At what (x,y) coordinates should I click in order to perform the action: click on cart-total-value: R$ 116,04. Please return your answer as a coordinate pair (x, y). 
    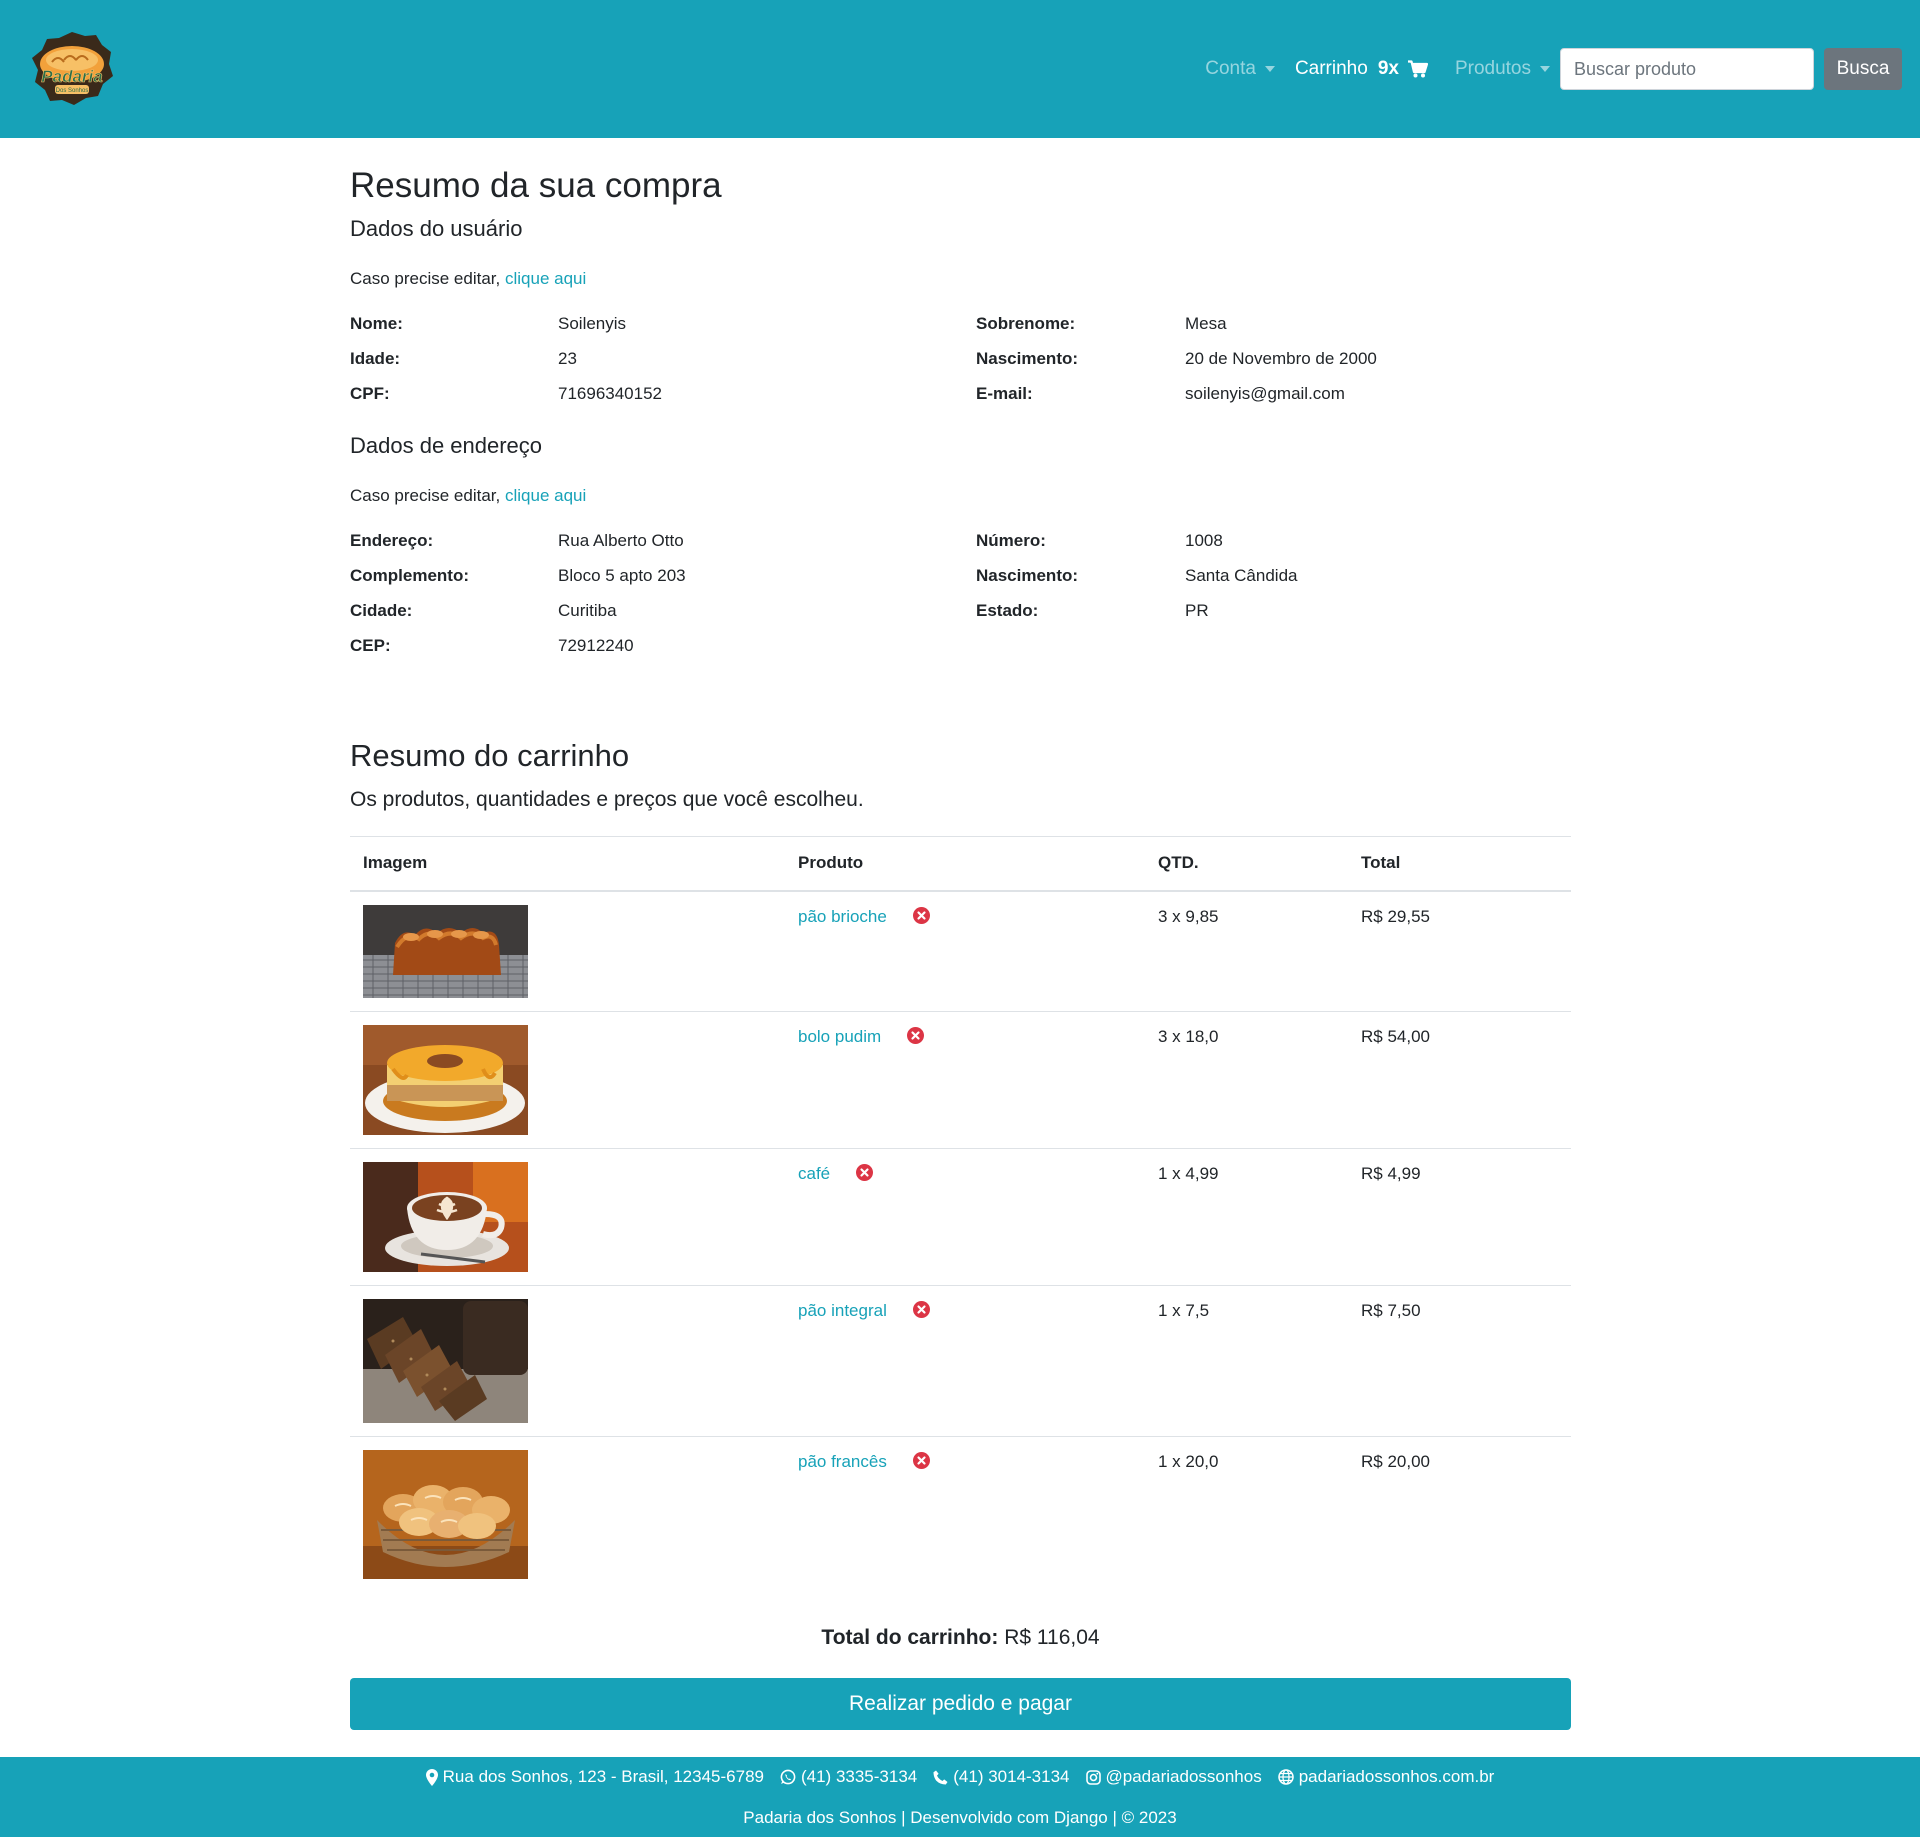
    Looking at the image, I should click on (1052, 1637).